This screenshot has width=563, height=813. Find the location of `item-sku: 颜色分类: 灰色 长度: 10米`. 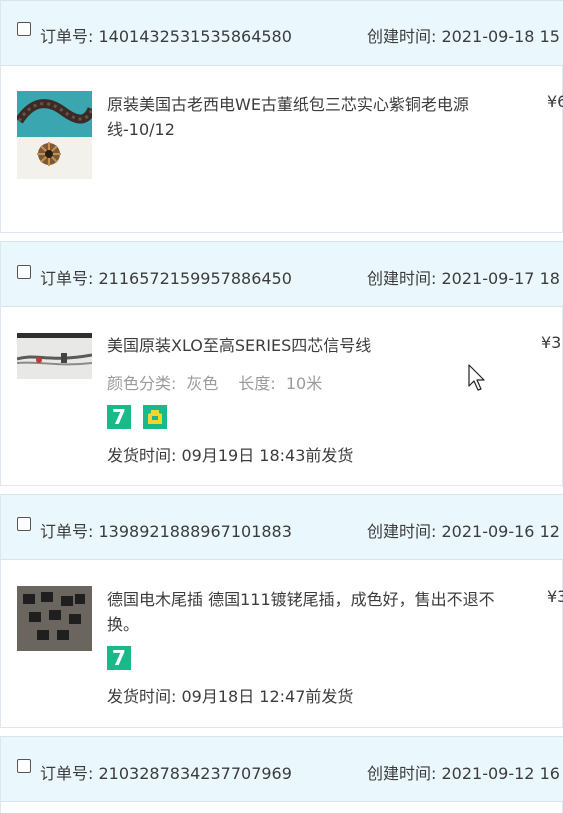

item-sku: 颜色分类: 灰色 长度: 10米 is located at coordinates (214, 382).